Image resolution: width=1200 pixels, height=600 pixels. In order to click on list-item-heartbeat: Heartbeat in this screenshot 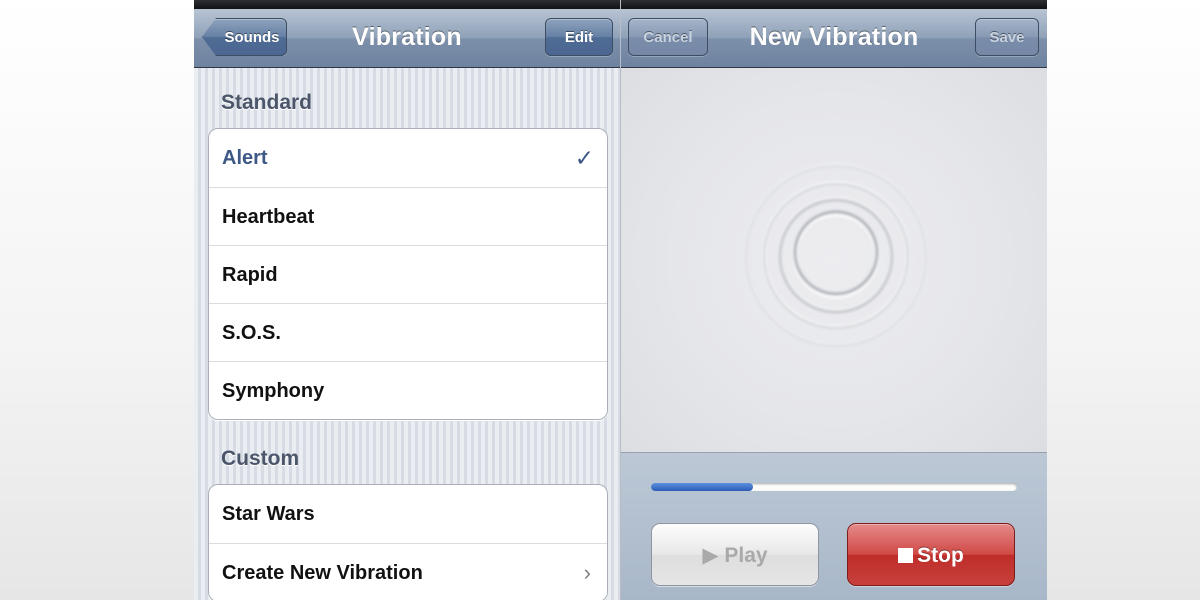, I will do `click(408, 216)`.